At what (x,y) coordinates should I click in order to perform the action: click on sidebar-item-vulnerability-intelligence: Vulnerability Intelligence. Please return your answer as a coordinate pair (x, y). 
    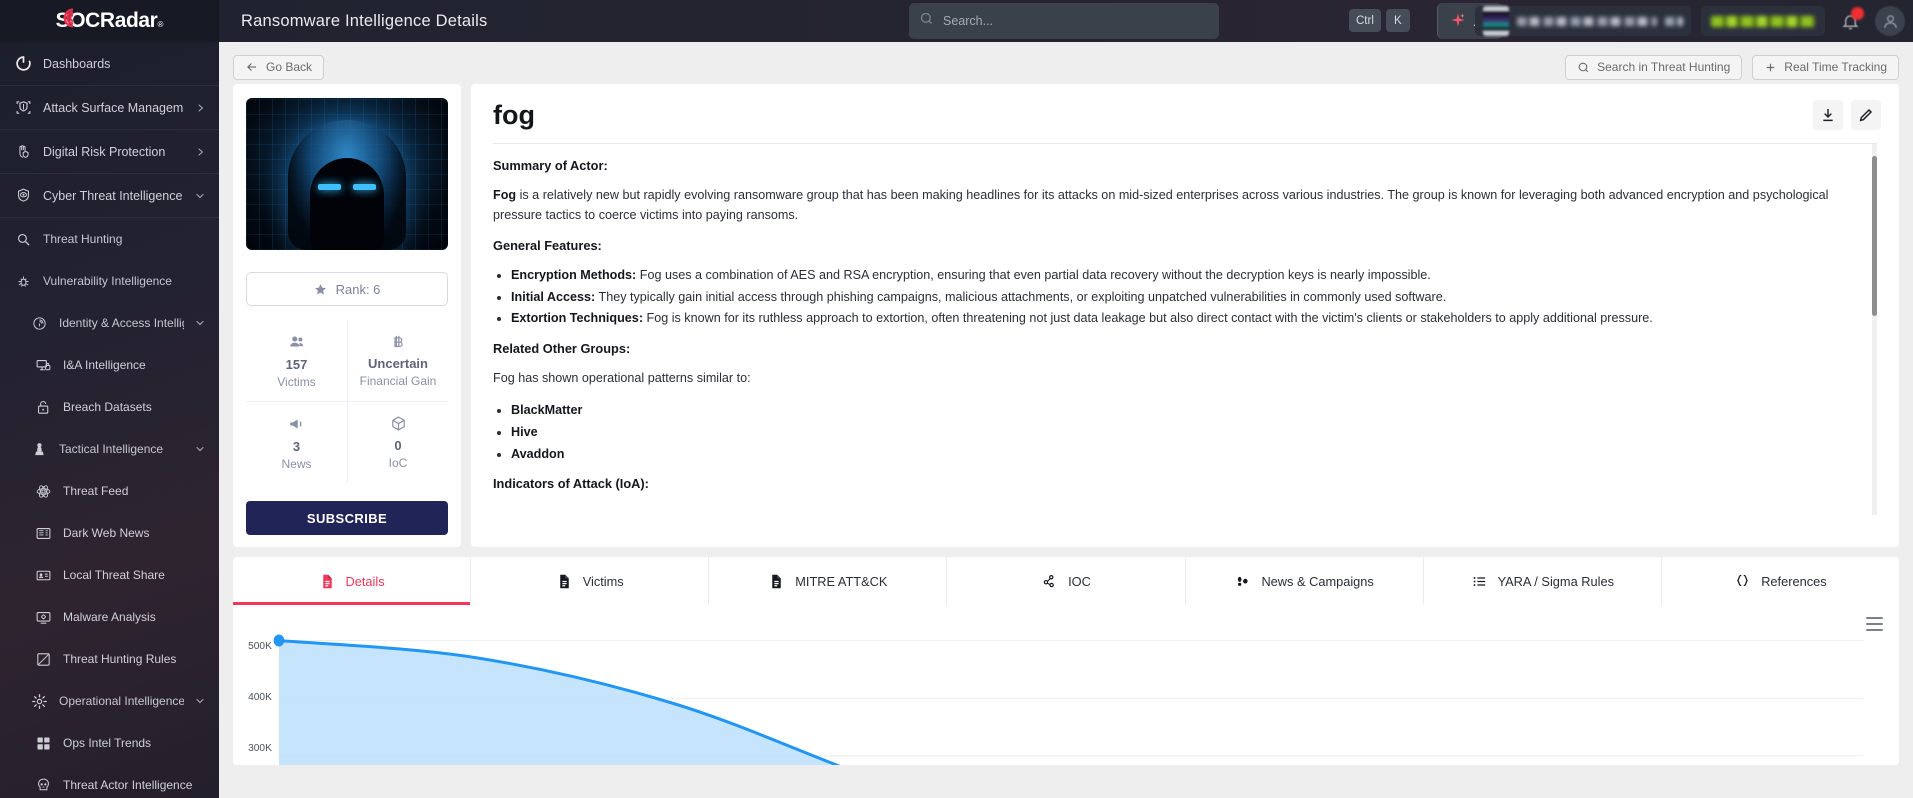
    Looking at the image, I should click on (109, 281).